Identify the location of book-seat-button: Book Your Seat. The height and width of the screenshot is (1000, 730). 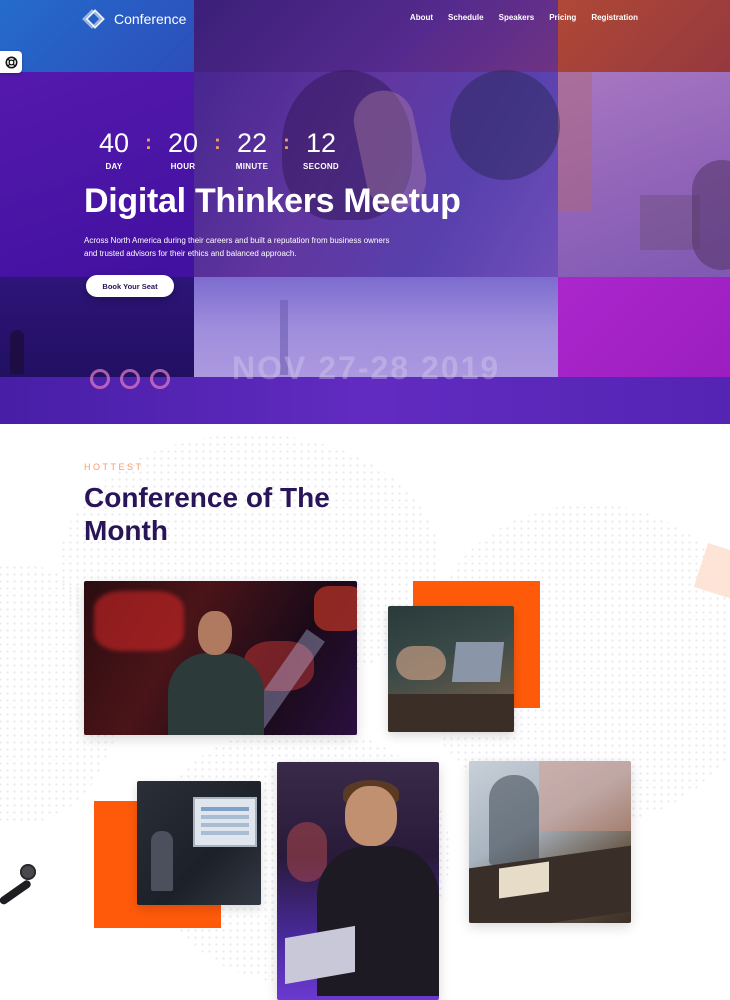
(130, 286).